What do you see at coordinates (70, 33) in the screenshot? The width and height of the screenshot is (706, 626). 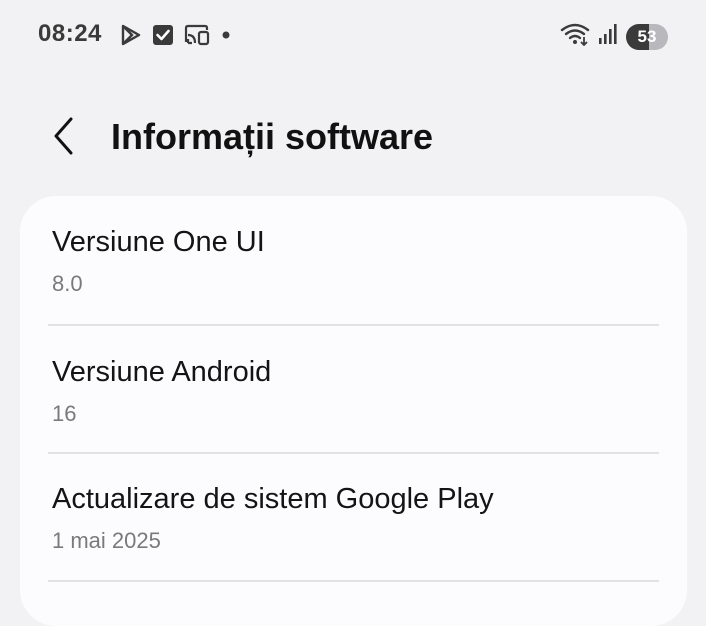 I see `status-time: 08:24` at bounding box center [70, 33].